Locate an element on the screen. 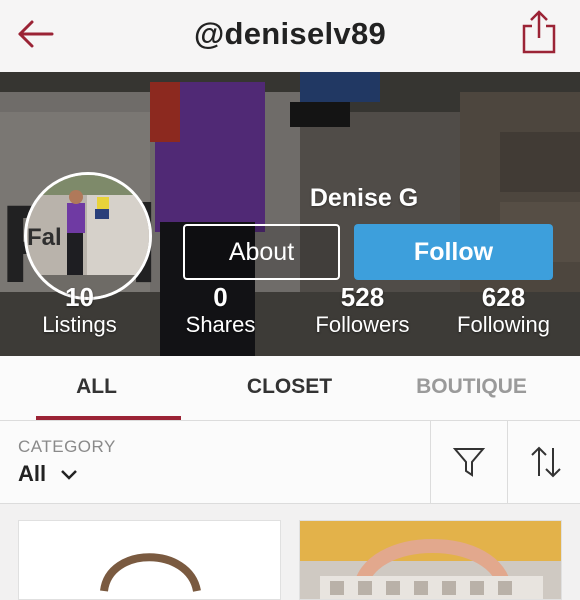 The width and height of the screenshot is (580, 600). stat-followers: 528 Followers is located at coordinates (362, 310).